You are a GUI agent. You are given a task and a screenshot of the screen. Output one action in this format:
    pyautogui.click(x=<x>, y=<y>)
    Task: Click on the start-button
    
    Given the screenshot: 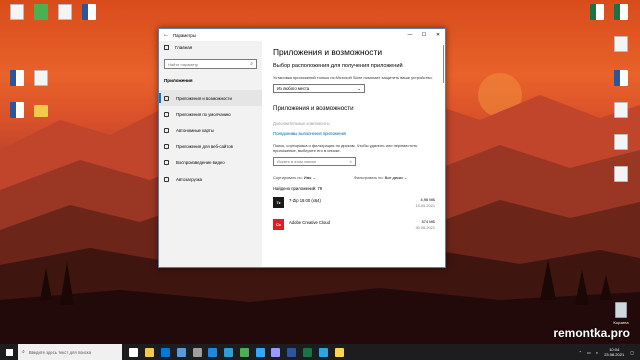 What is the action you would take?
    pyautogui.click(x=9, y=352)
    